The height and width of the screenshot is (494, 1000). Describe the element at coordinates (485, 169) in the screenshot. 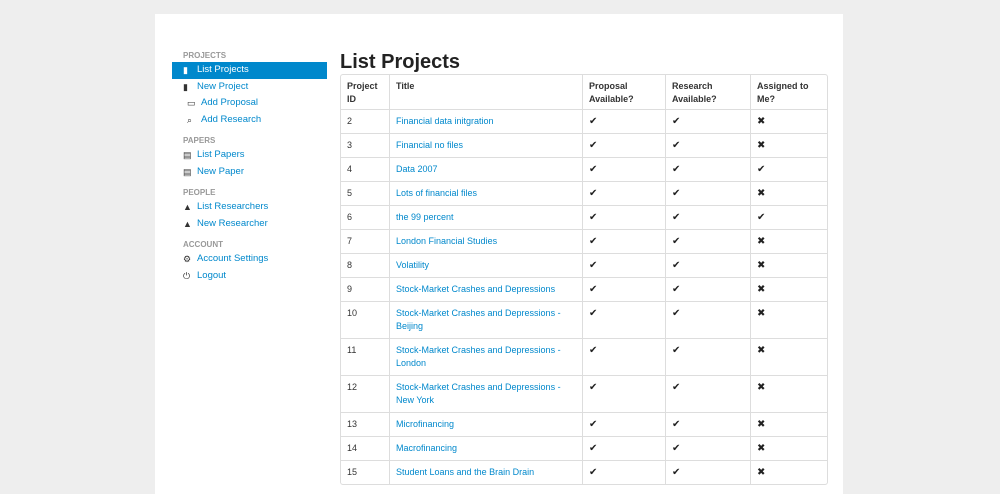

I see `project-title-cell: Data 2007` at that location.